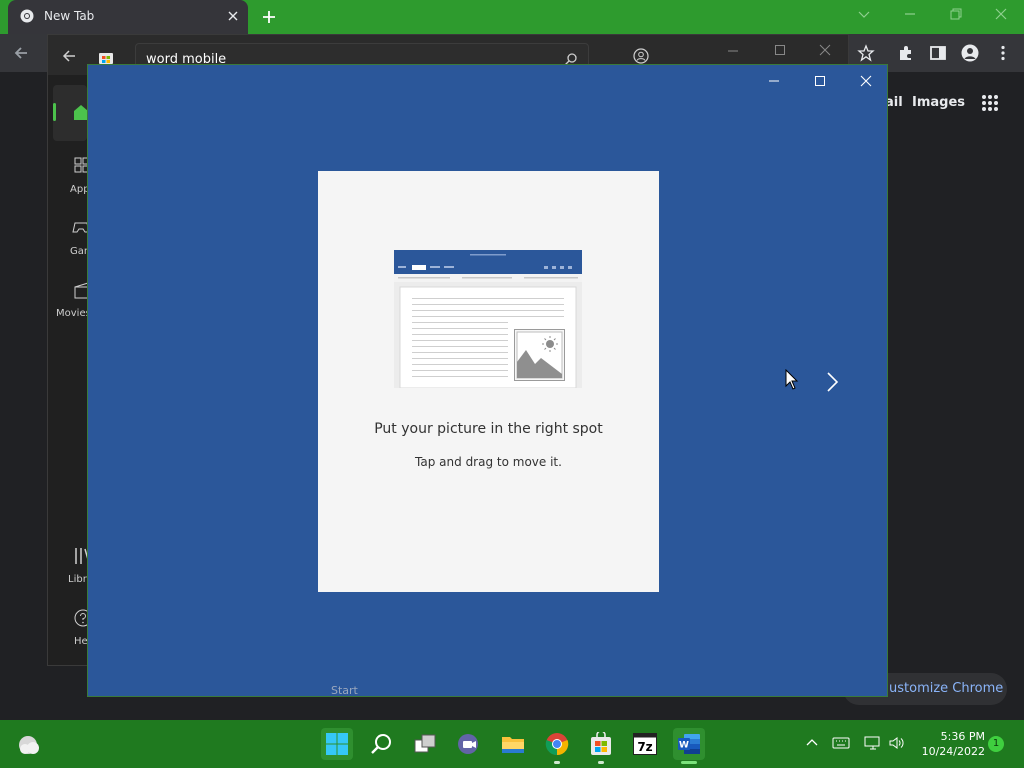 The height and width of the screenshot is (768, 1024). Describe the element at coordinates (644, 747) in the screenshot. I see `svg-text: 7z` at that location.